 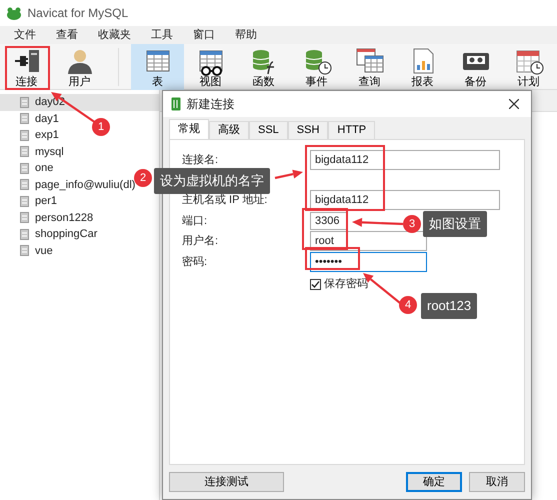 What do you see at coordinates (195, 262) in the screenshot?
I see `field-label: 密码:` at bounding box center [195, 262].